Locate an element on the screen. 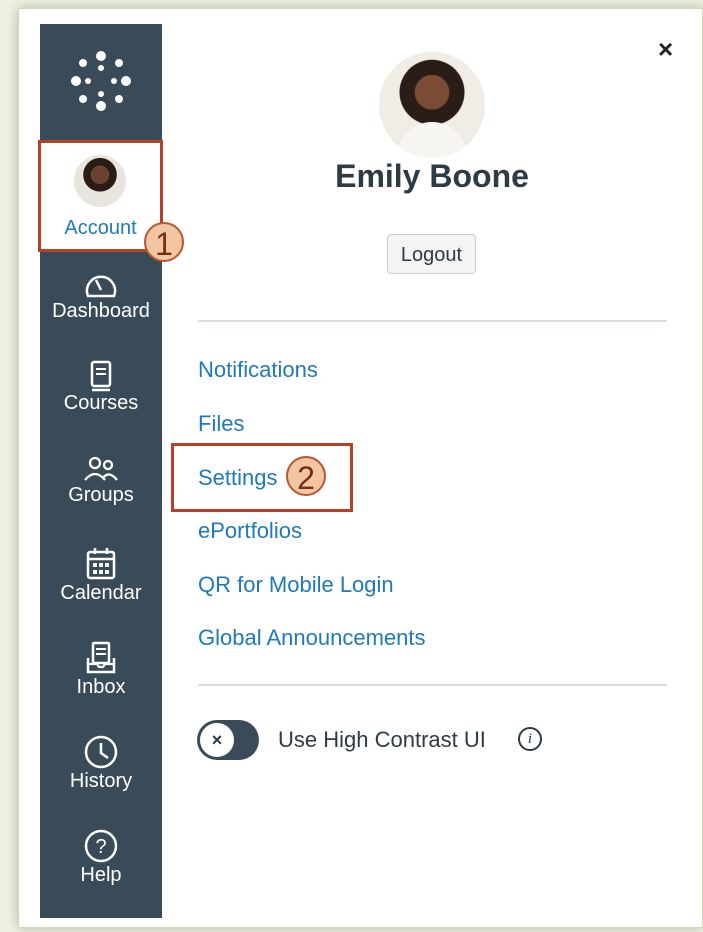 Image resolution: width=703 pixels, height=932 pixels. link-files: Files is located at coordinates (221, 424).